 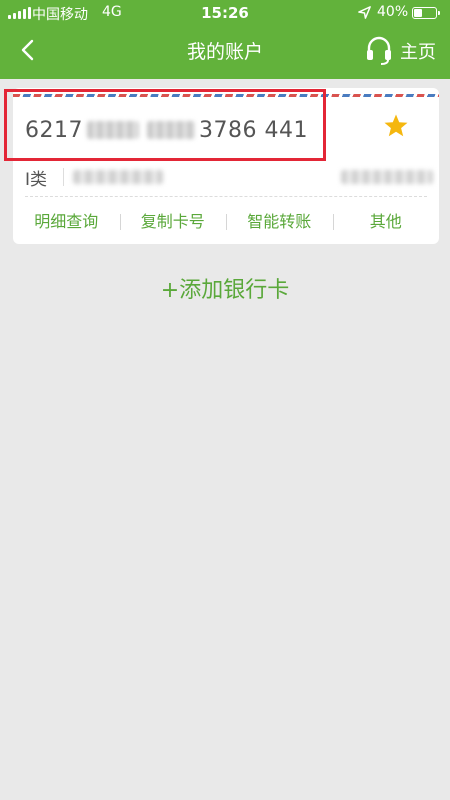 What do you see at coordinates (418, 13) in the screenshot?
I see `battery-fill` at bounding box center [418, 13].